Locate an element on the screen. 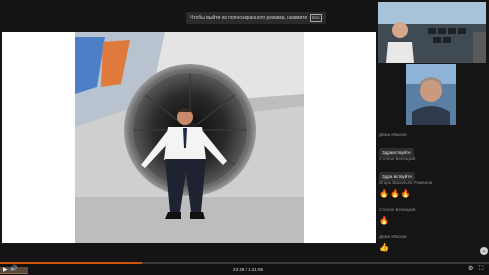 Image resolution: width=489 pixels, height=275 pixels. chat-author: Игорь Васильев Романов is located at coordinates (406, 182).